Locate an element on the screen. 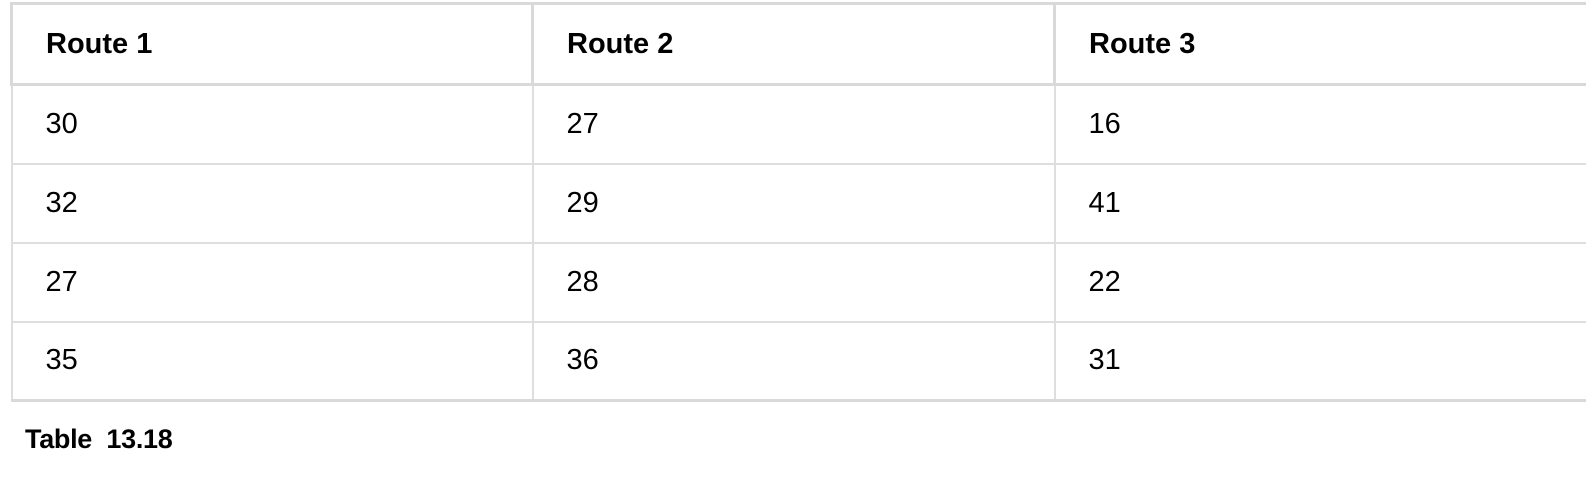 This screenshot has height=490, width=1586. table-cell: 29 is located at coordinates (793, 203).